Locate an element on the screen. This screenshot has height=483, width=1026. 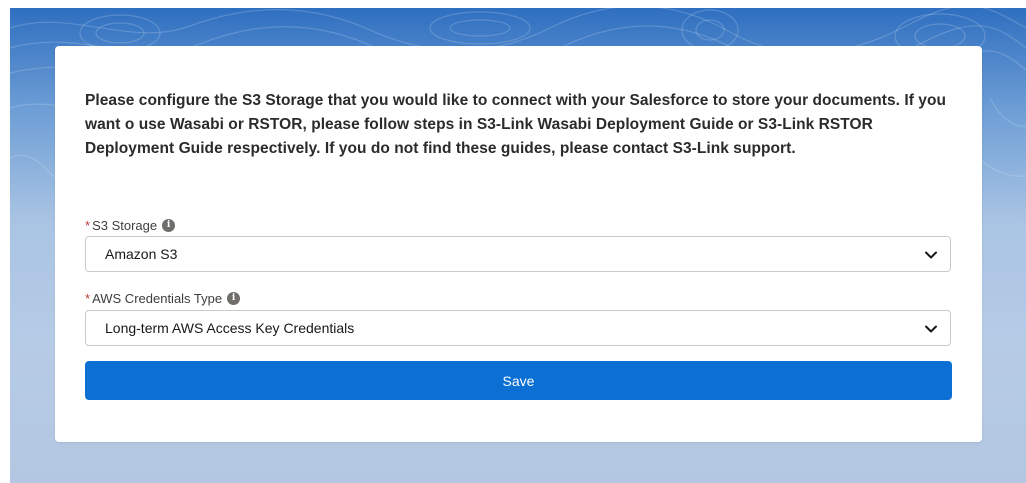
s3-storage-value: Amazon S3 is located at coordinates (141, 254).